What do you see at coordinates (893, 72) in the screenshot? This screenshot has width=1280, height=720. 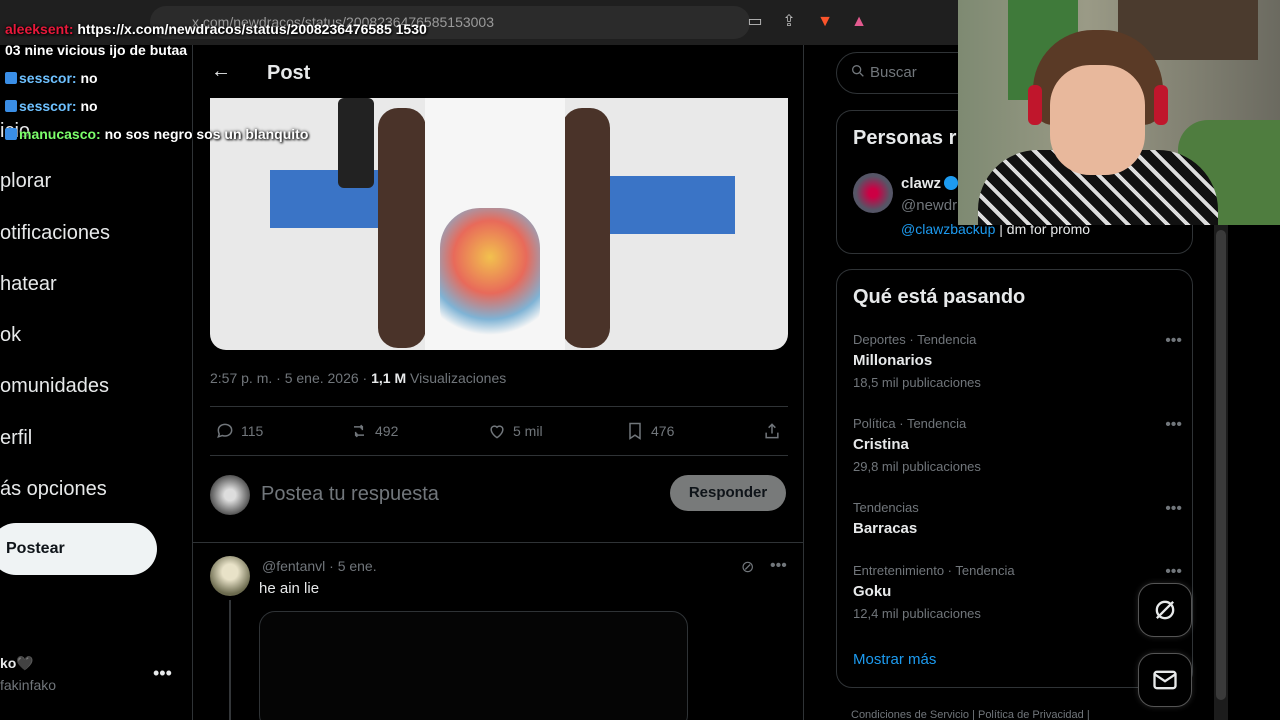 I see `search-placeholder: Buscar` at bounding box center [893, 72].